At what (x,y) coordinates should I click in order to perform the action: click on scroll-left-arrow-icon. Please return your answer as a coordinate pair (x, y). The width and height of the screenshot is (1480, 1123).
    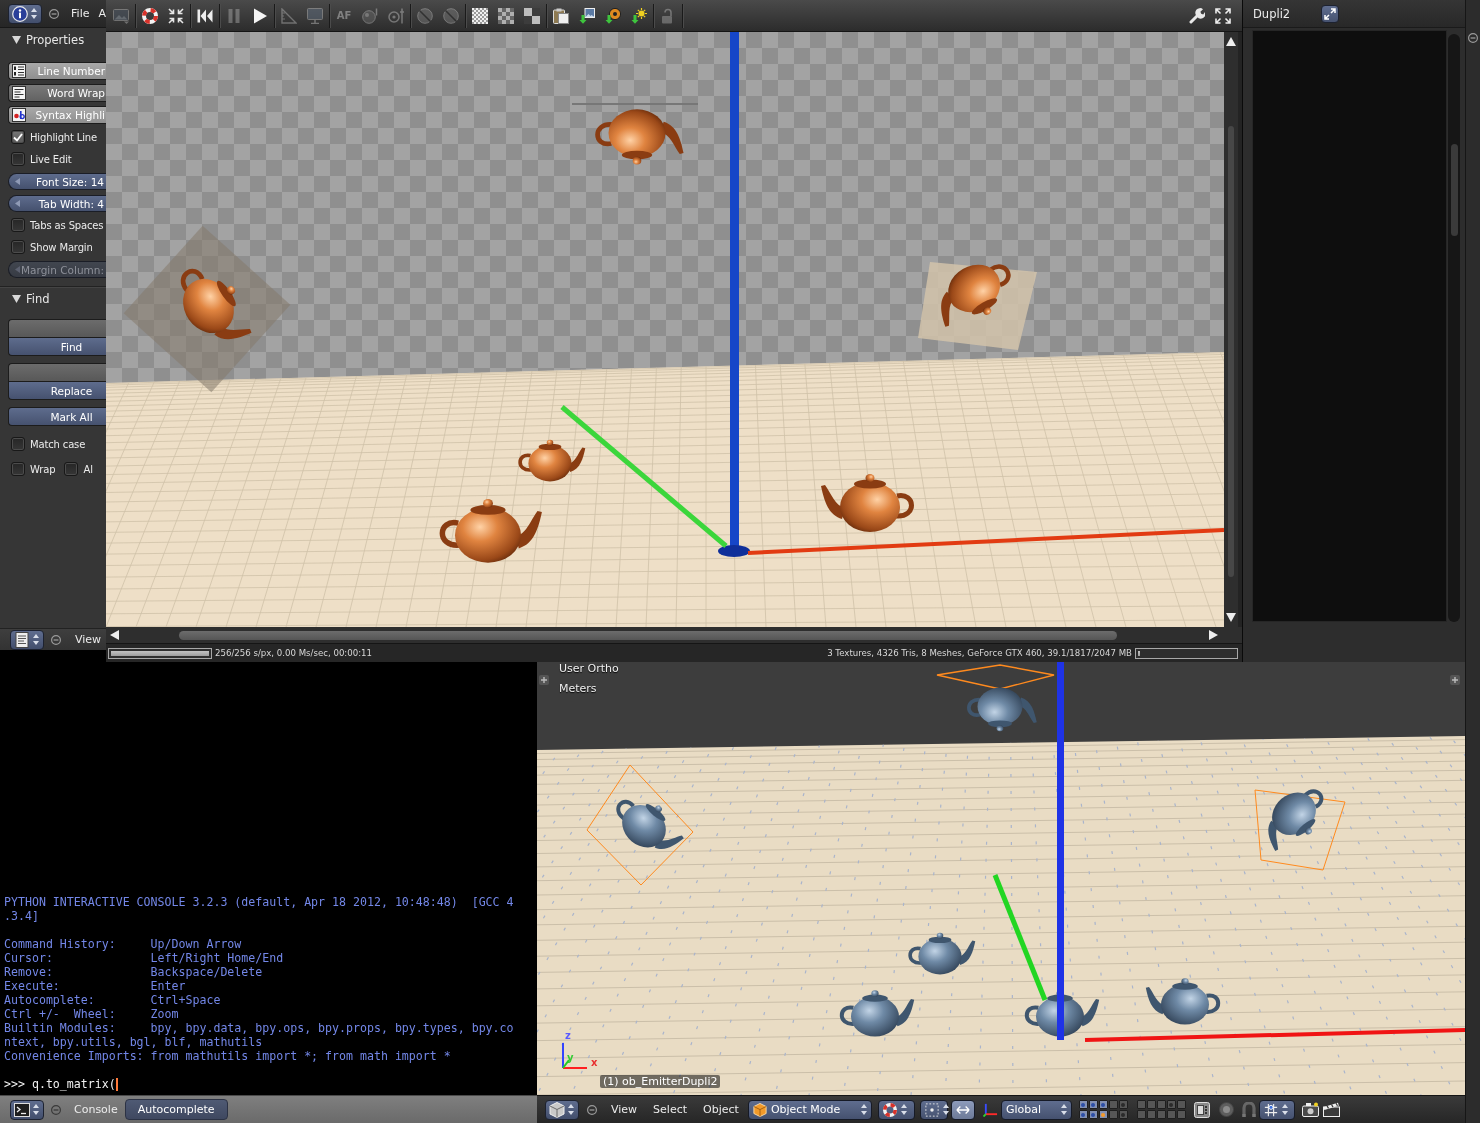
    Looking at the image, I should click on (114, 635).